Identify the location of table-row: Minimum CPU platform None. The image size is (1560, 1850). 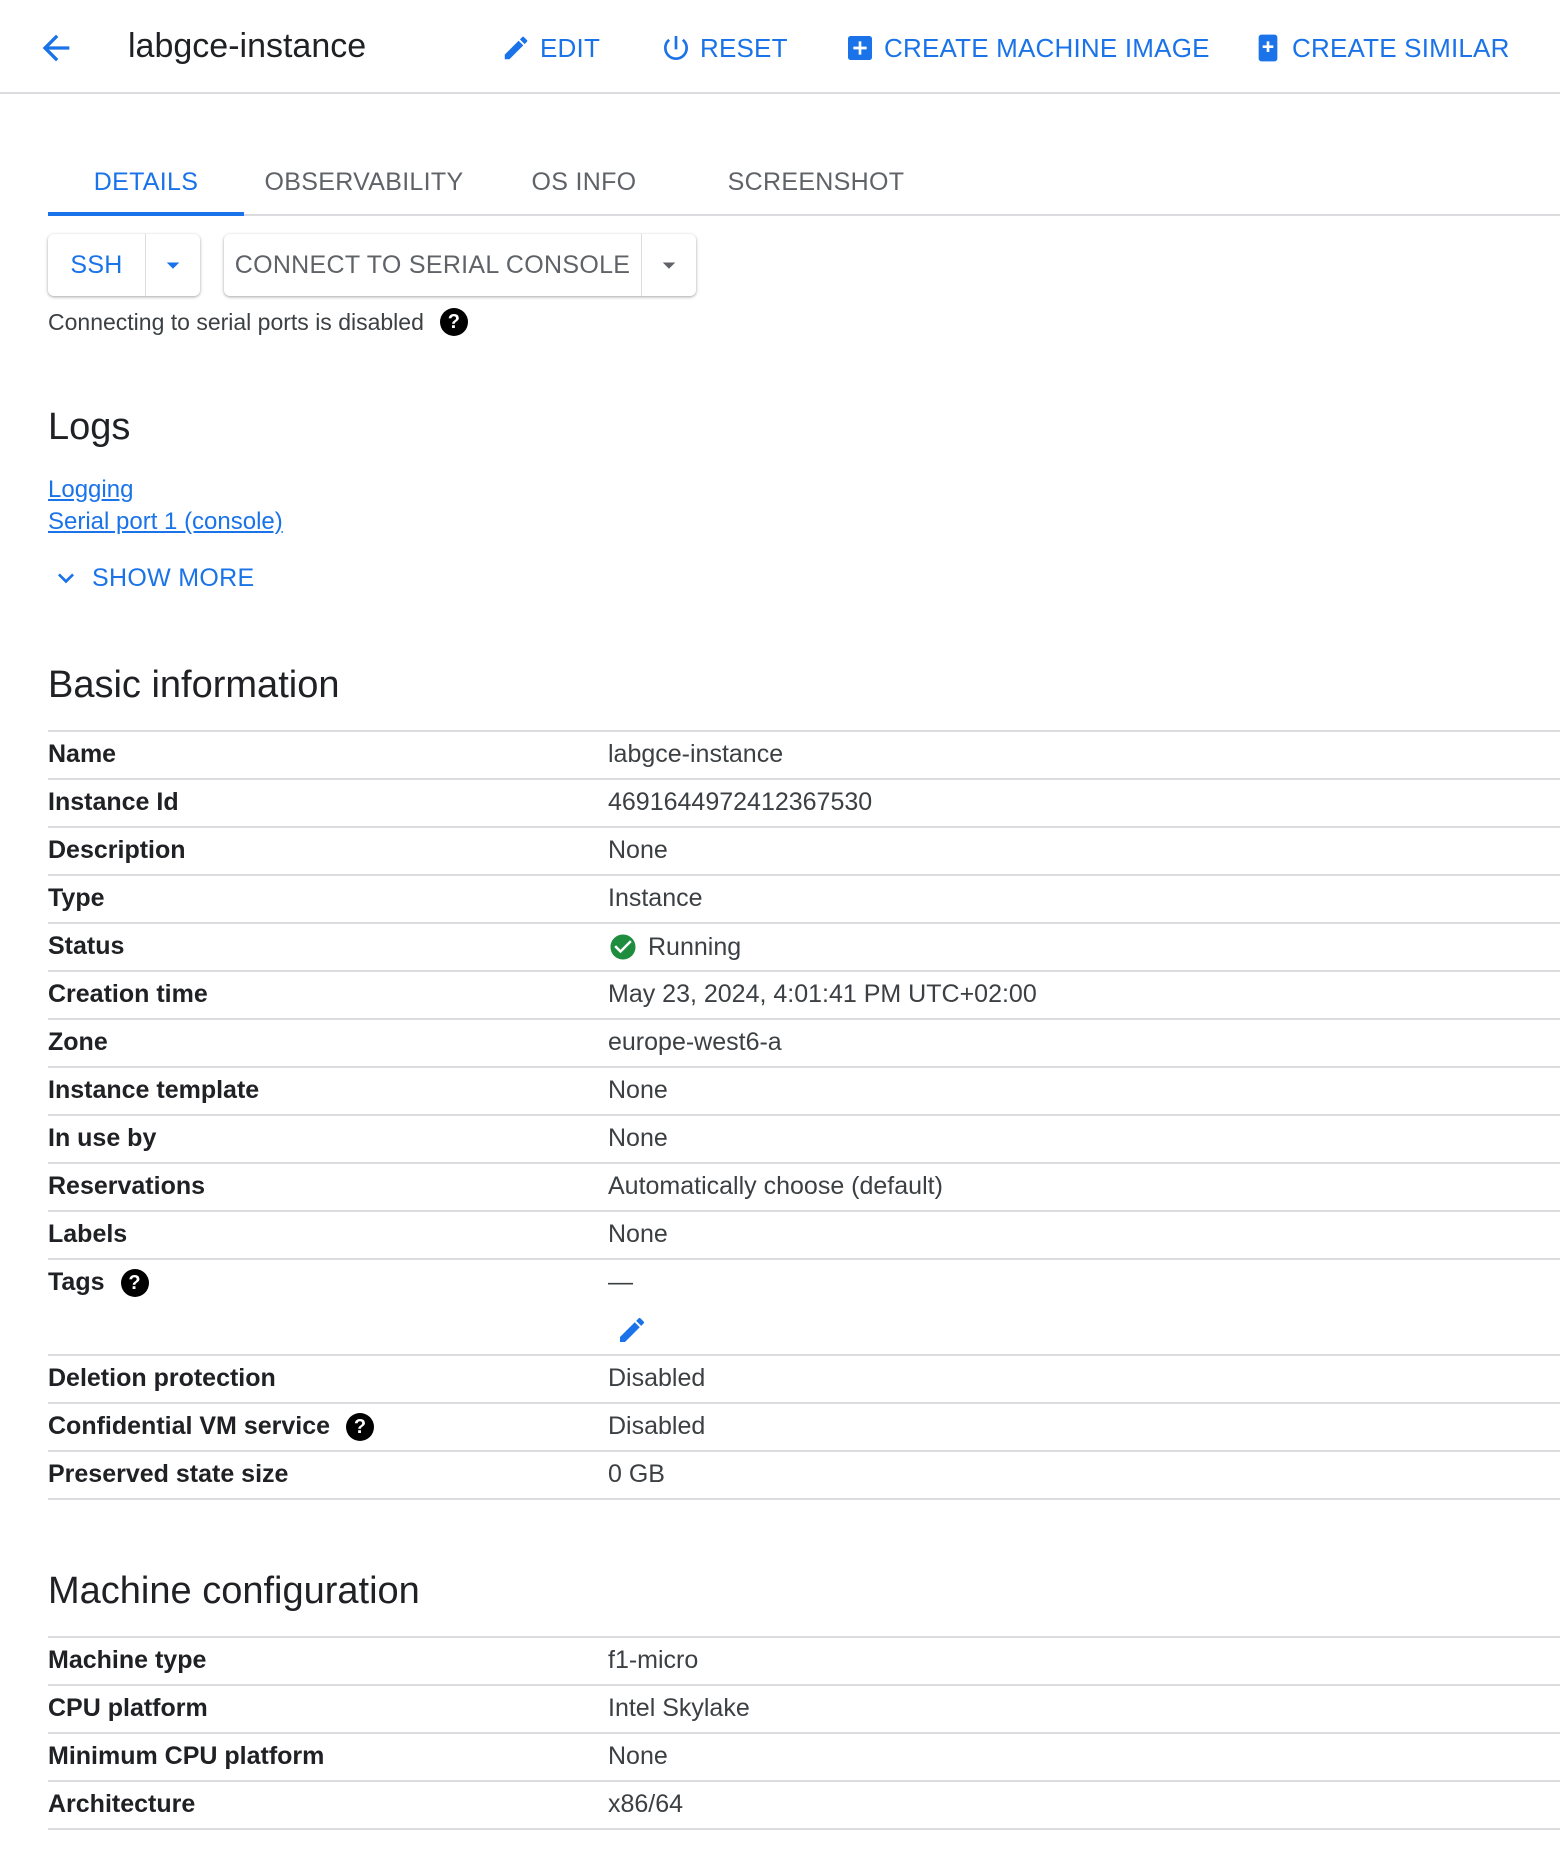
(804, 1758).